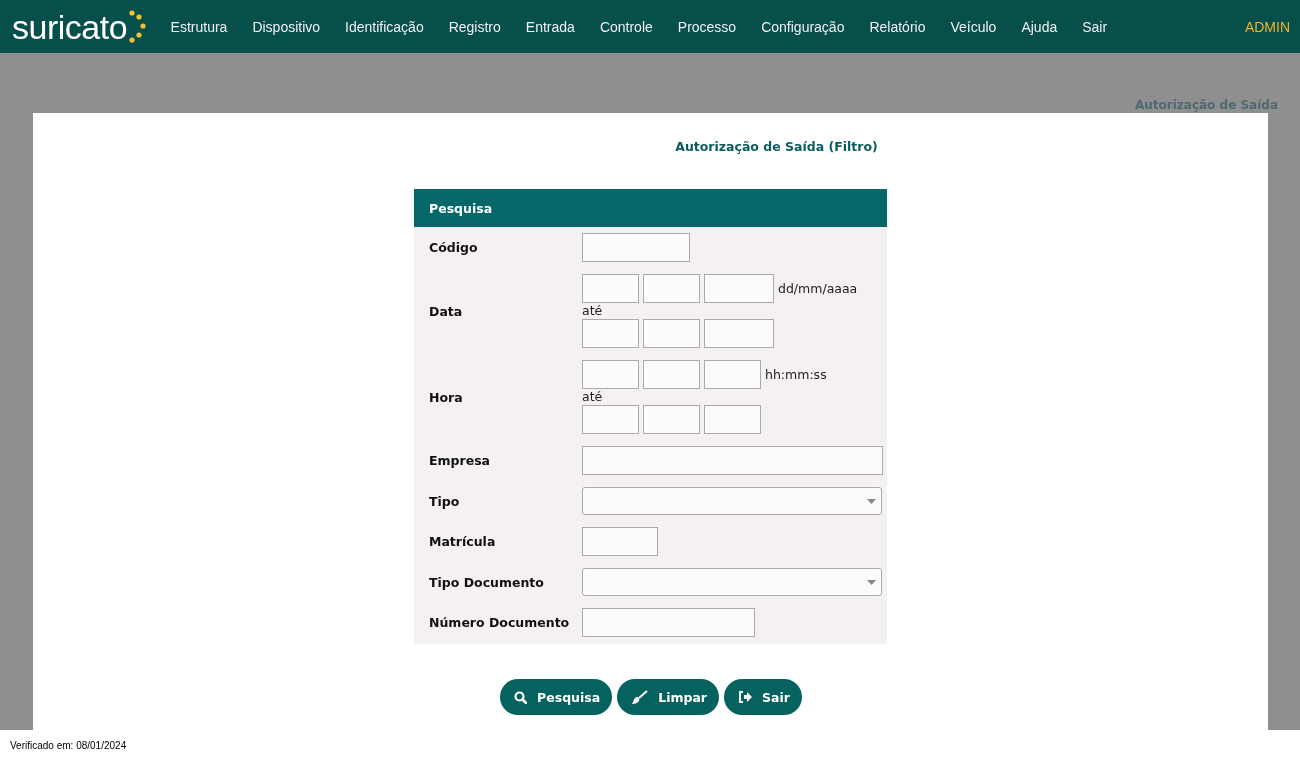 This screenshot has height=760, width=1300. I want to click on field-label: Data, so click(446, 311).